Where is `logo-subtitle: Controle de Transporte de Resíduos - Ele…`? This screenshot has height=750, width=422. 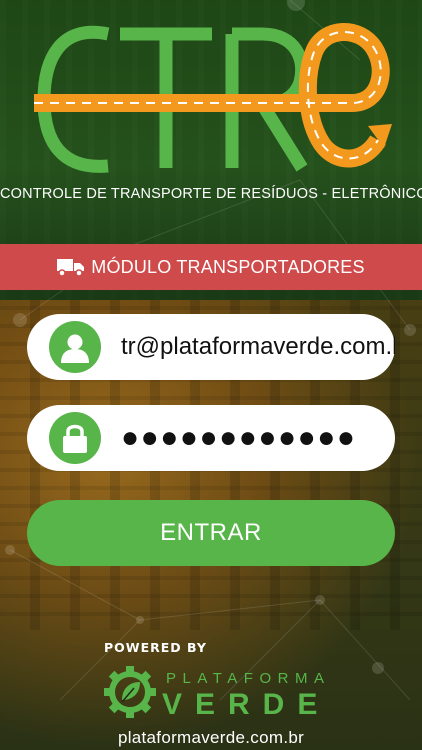 logo-subtitle: Controle de Transporte de Resíduos - Ele… is located at coordinates (211, 194).